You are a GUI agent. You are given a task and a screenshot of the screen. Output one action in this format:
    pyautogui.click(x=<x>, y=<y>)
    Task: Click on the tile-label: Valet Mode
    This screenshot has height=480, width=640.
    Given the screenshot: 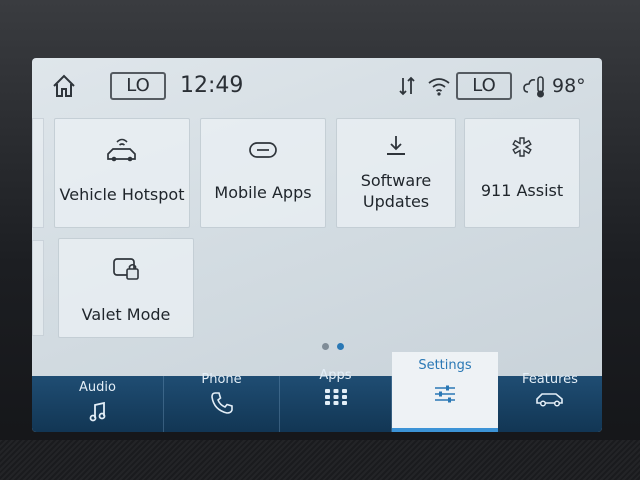 What is the action you would take?
    pyautogui.click(x=126, y=314)
    